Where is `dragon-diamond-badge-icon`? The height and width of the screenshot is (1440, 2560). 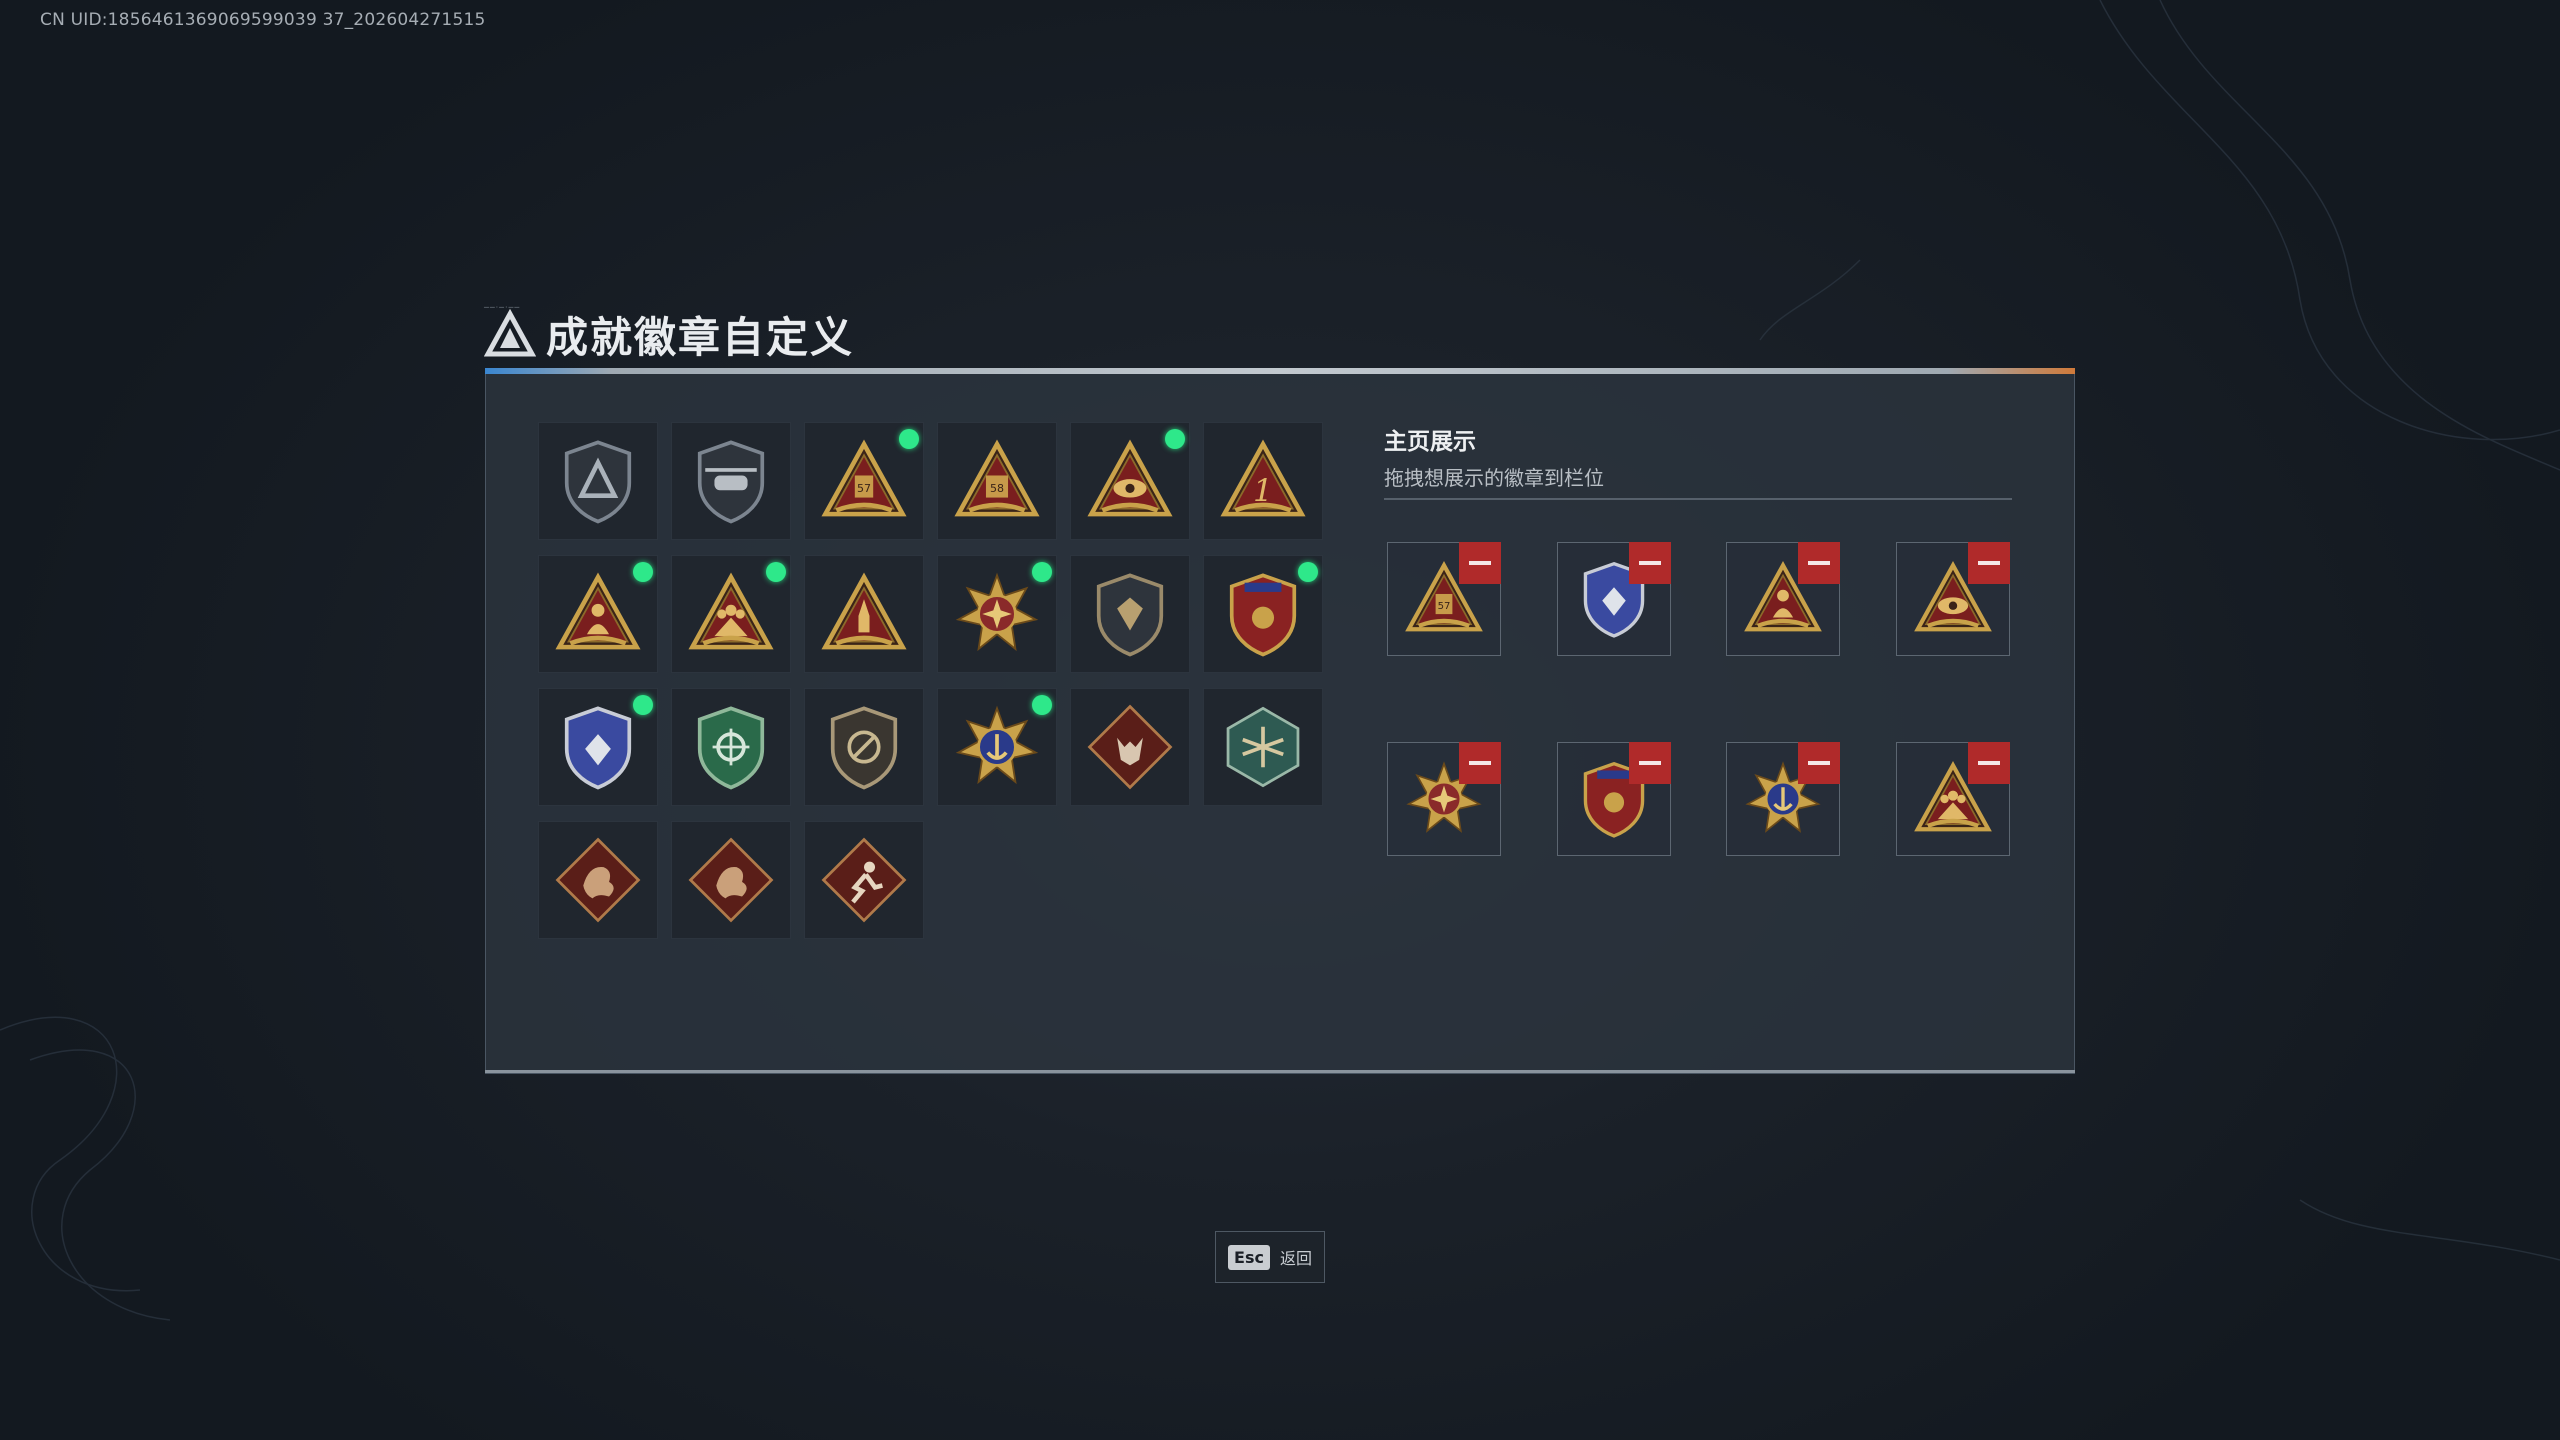
dragon-diamond-badge-icon is located at coordinates (598, 880).